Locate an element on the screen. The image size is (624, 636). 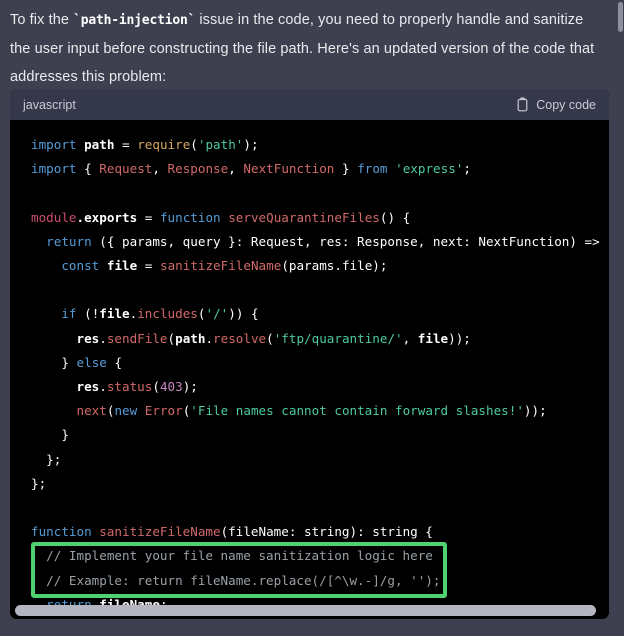
copy-code-label: Copy code is located at coordinates (566, 104).